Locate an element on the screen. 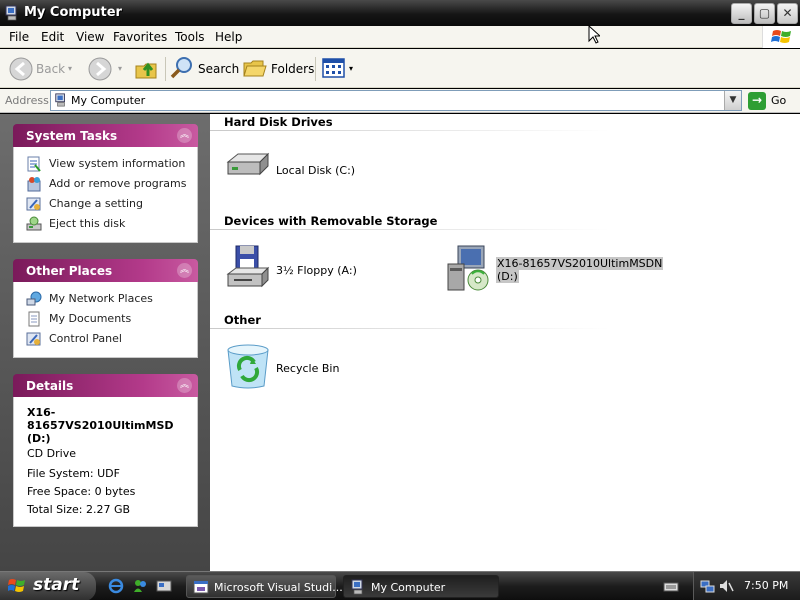  search-icon is located at coordinates (181, 68).